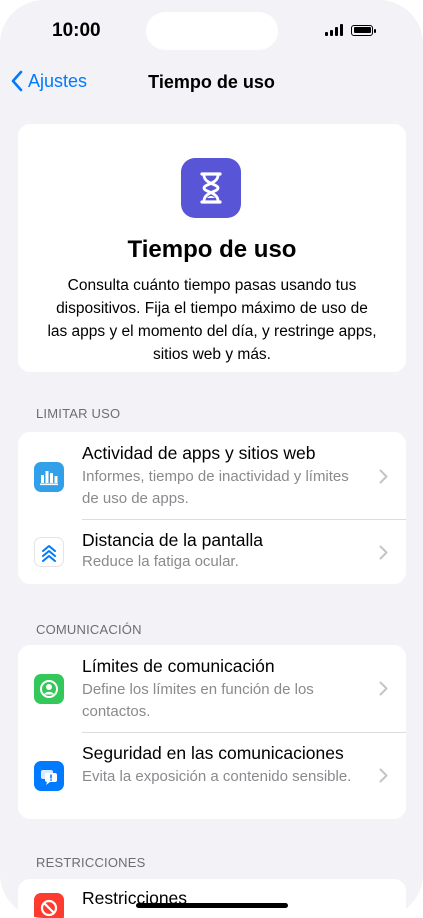  What do you see at coordinates (199, 453) in the screenshot?
I see `row-title: Actividad de apps y sitios web` at bounding box center [199, 453].